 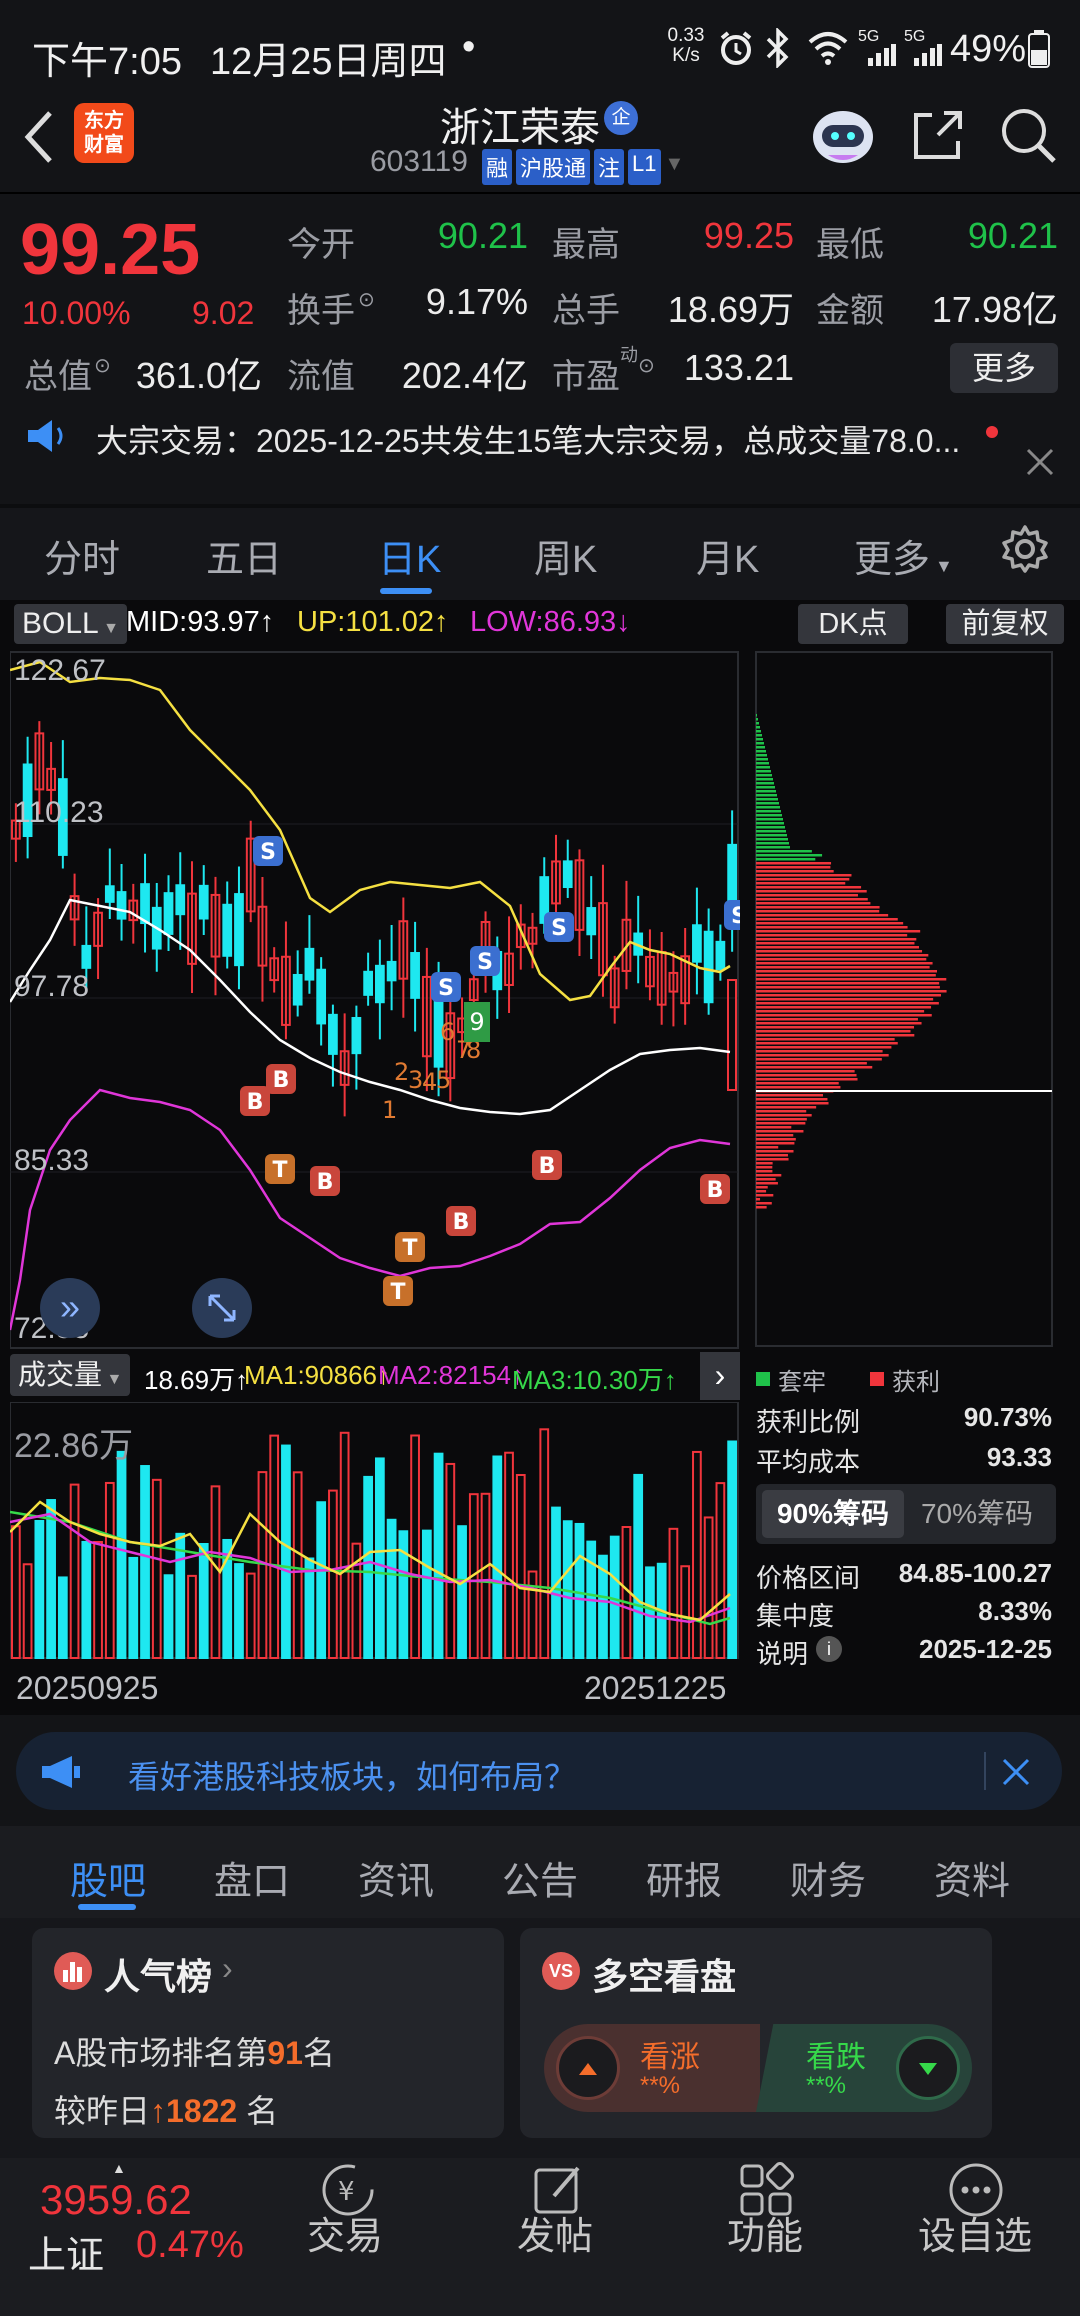 What do you see at coordinates (1012, 235) in the screenshot?
I see `value-low: 90.21` at bounding box center [1012, 235].